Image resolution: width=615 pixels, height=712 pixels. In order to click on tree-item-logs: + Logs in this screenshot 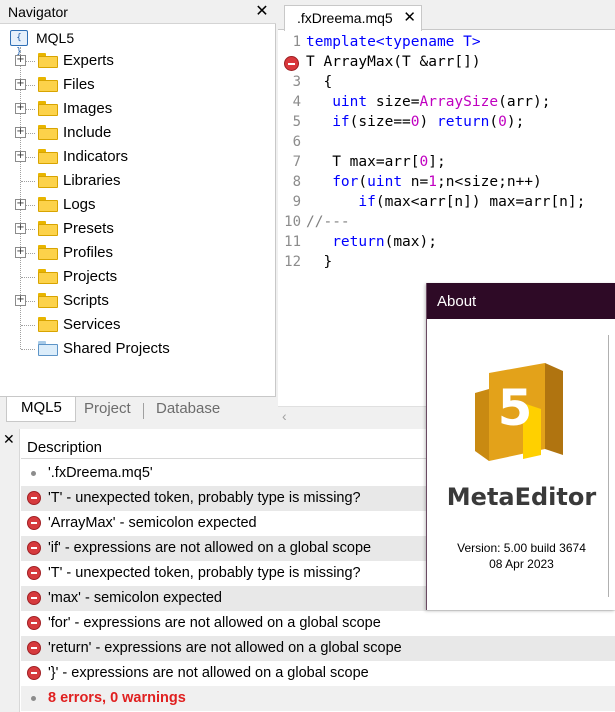, I will do `click(135, 205)`.